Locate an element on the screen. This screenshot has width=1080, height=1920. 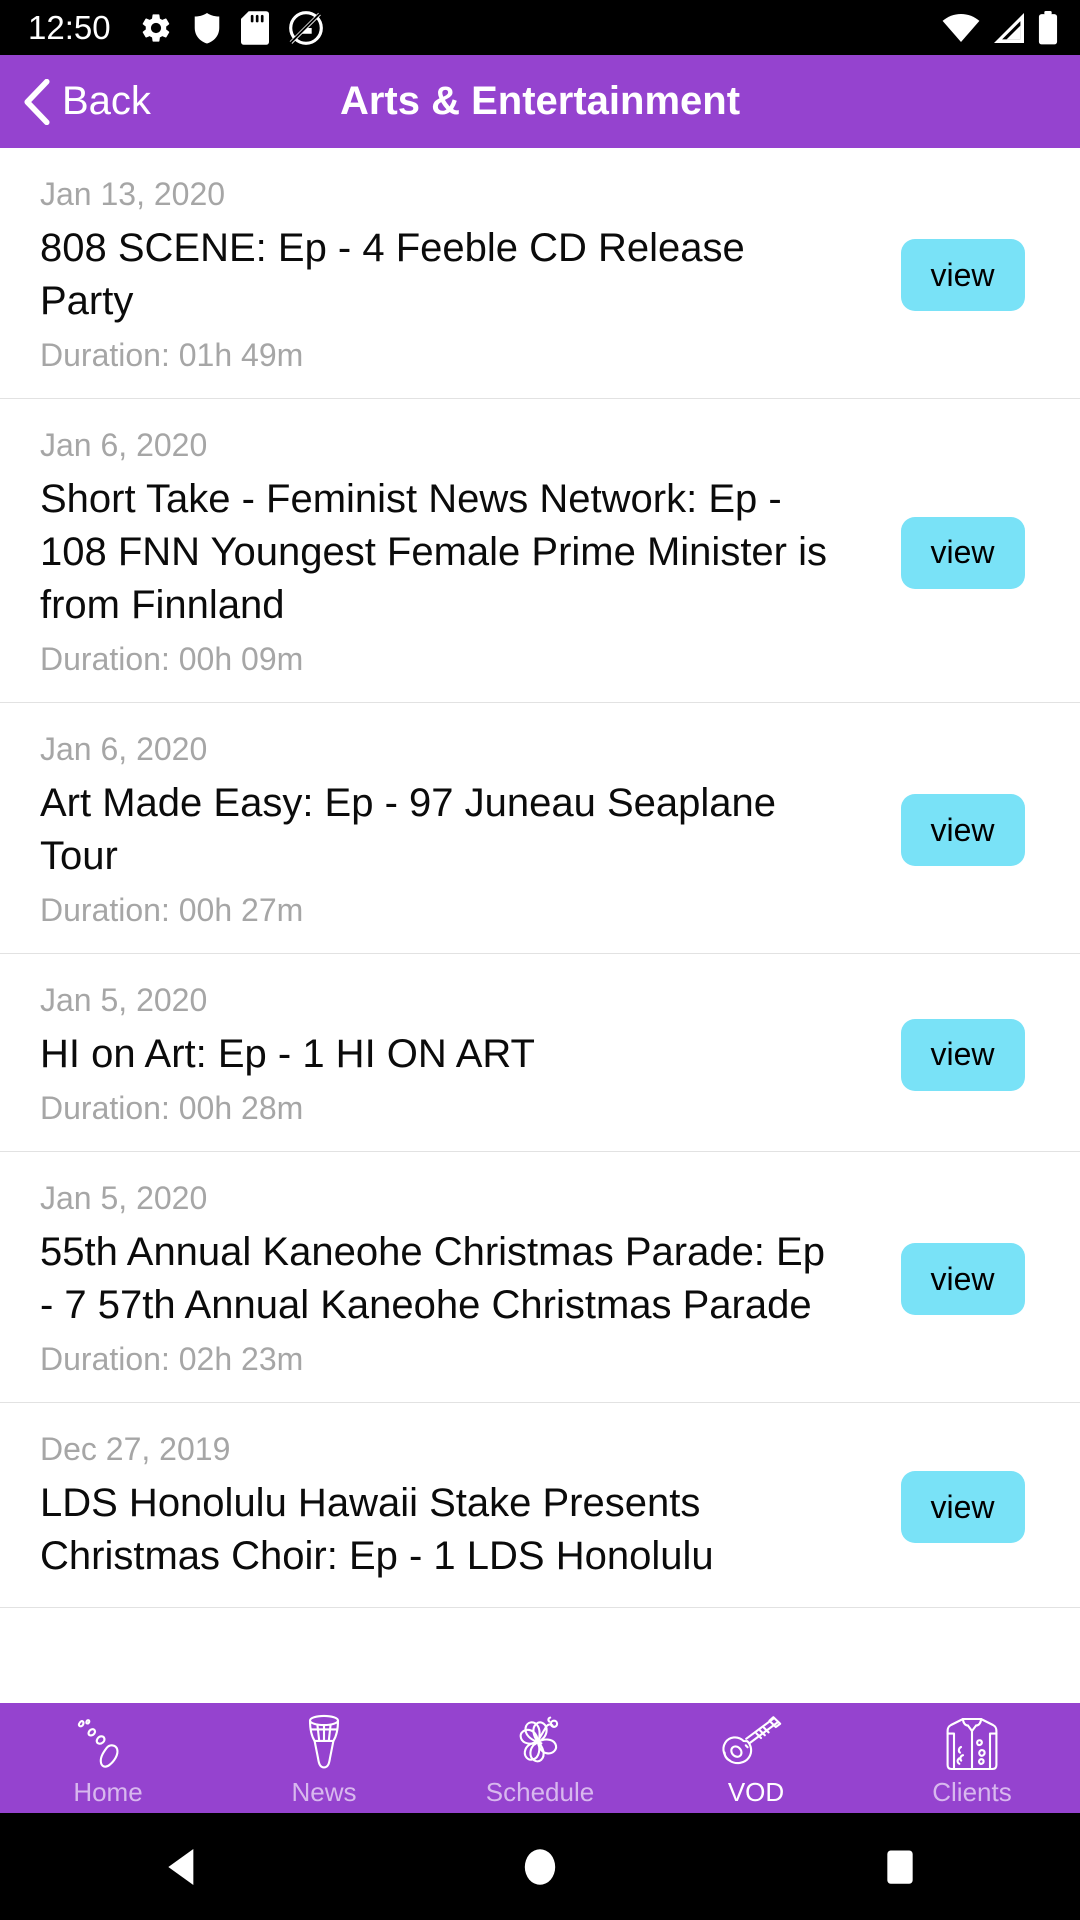
tab-home-label: Home is located at coordinates (108, 1792).